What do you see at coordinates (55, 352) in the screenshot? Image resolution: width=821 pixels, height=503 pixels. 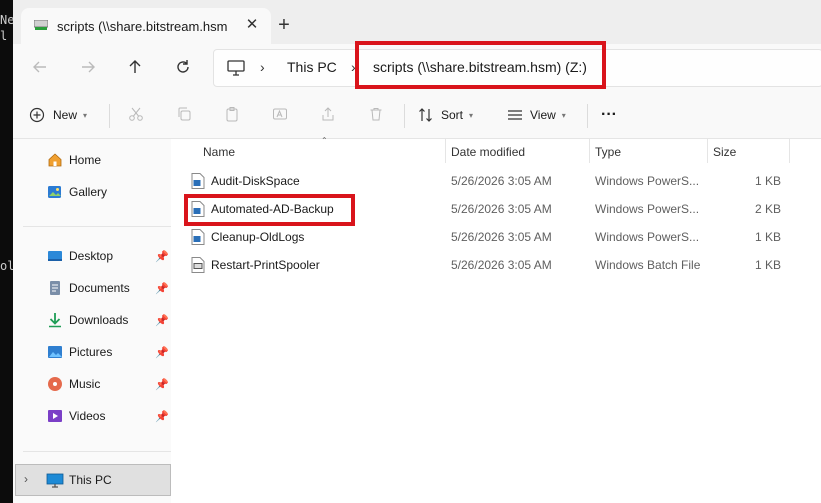 I see `pictures-icon` at bounding box center [55, 352].